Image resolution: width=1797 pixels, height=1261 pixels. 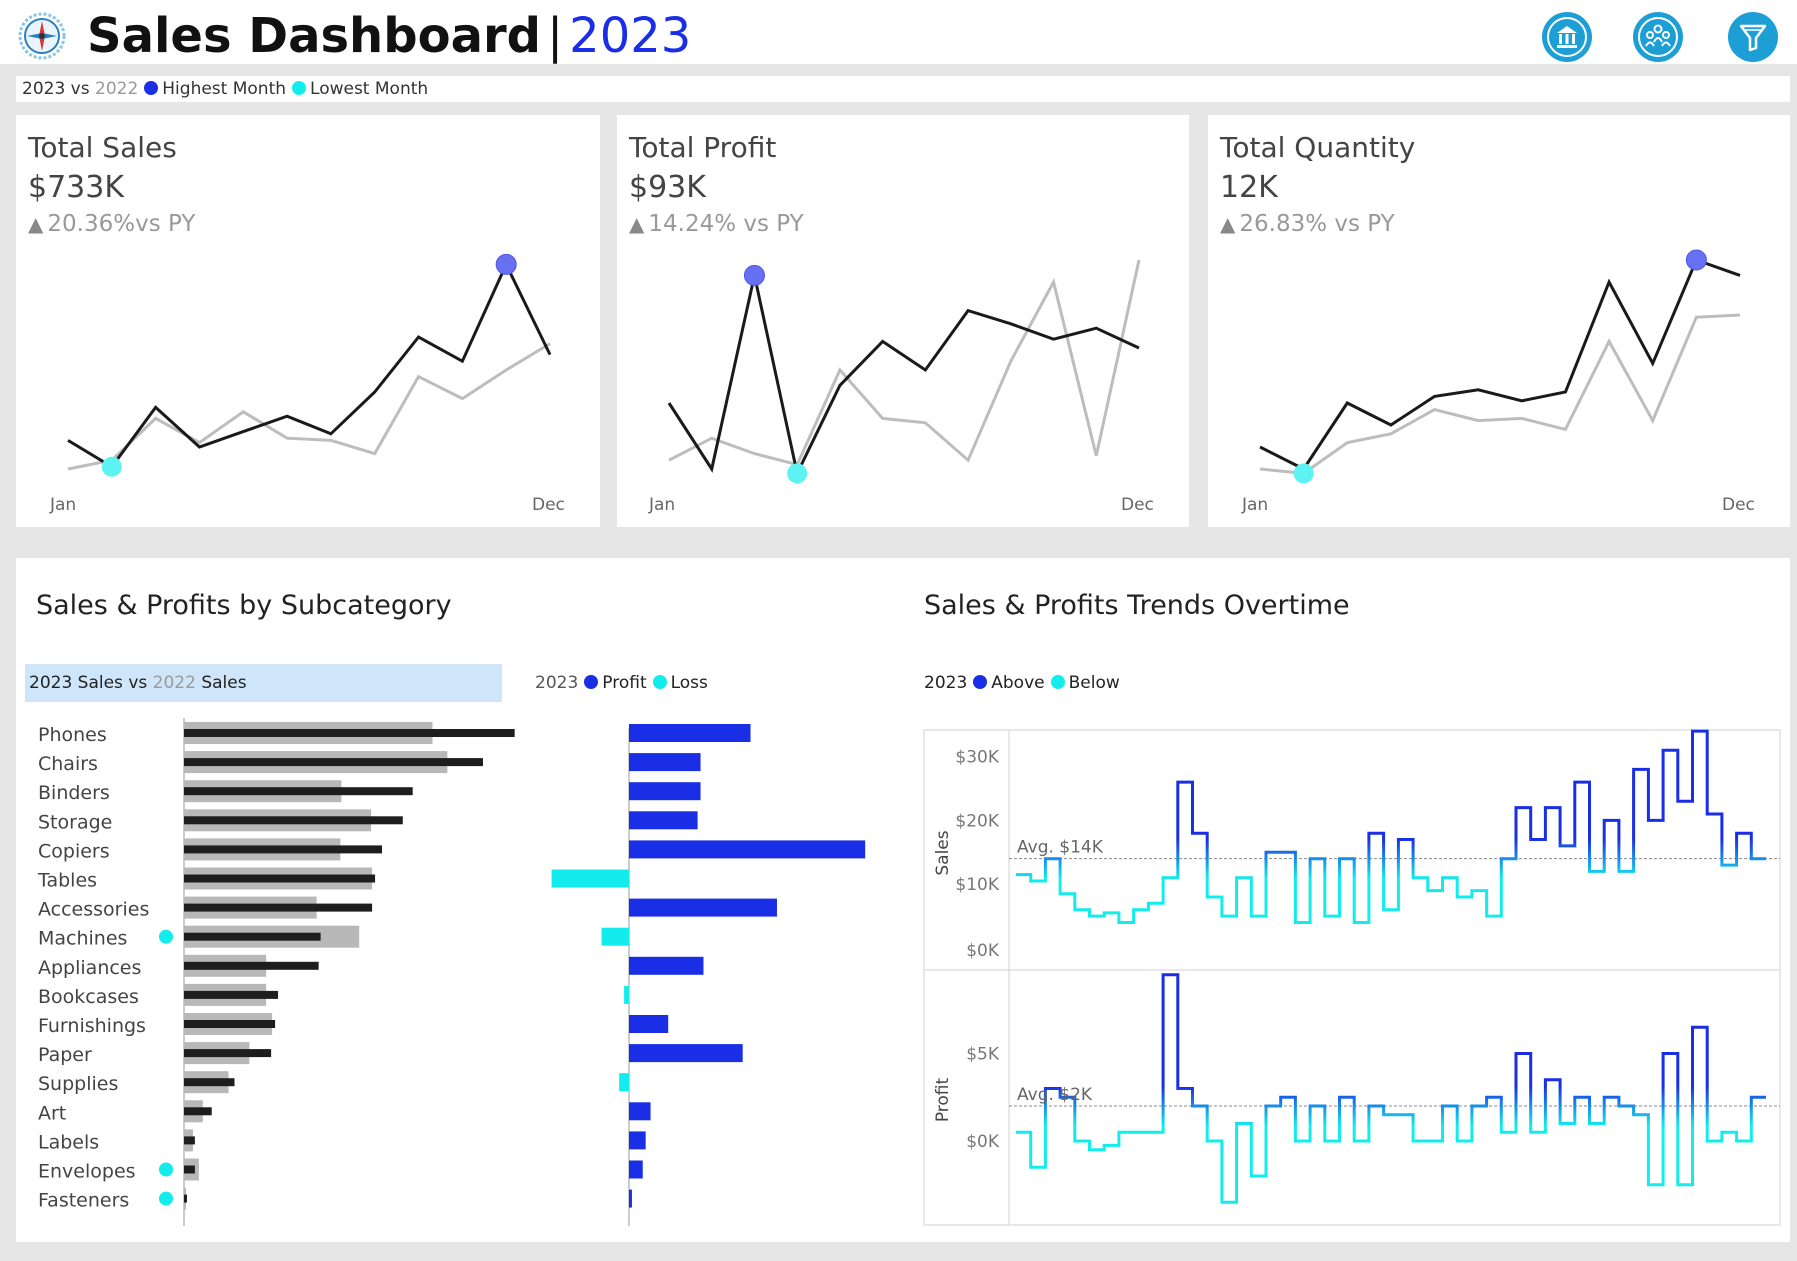 I want to click on highest-dot-icon, so click(x=151, y=88).